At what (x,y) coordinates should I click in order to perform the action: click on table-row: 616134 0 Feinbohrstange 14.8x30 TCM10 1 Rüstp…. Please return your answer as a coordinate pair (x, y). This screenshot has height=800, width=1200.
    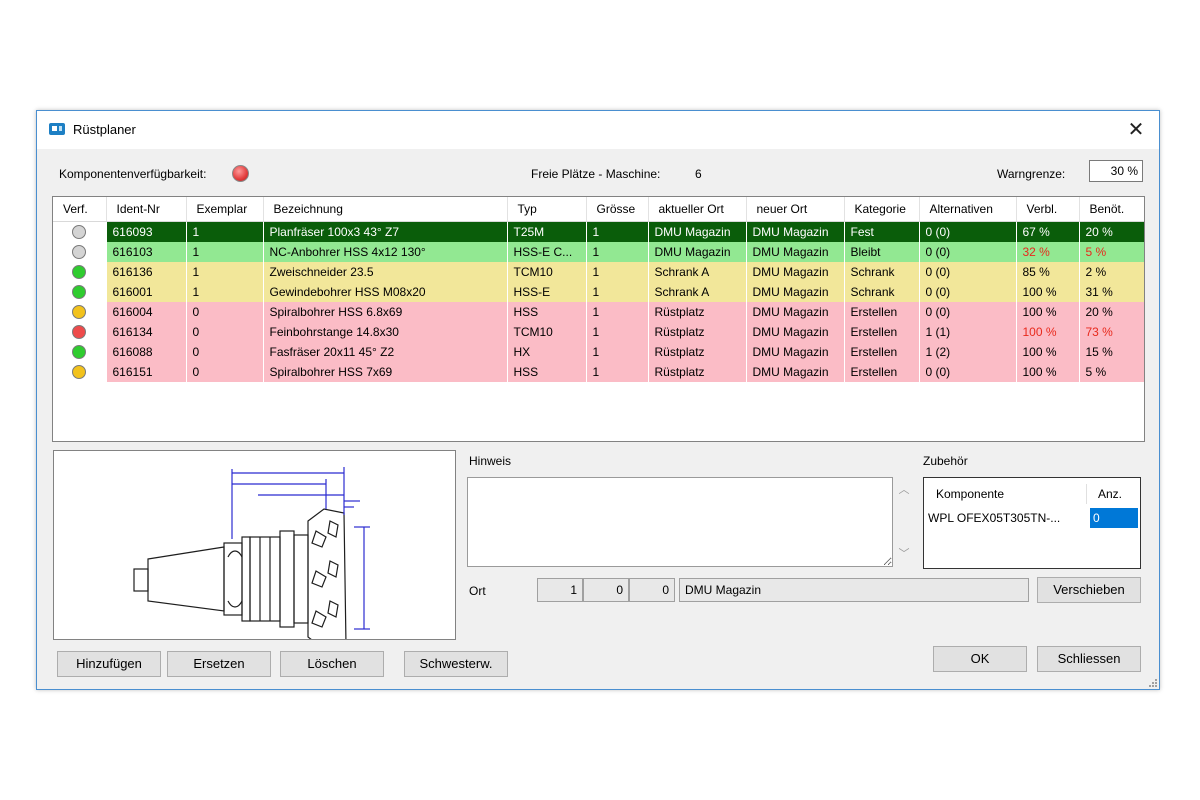
    Looking at the image, I should click on (598, 332).